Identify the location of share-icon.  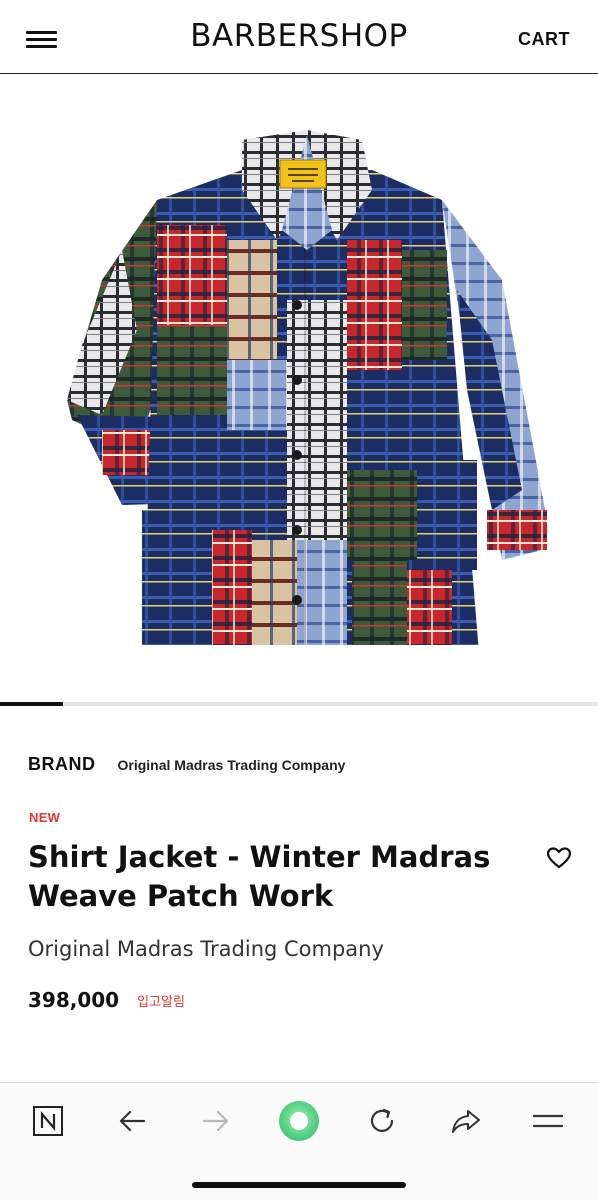
(466, 1121).